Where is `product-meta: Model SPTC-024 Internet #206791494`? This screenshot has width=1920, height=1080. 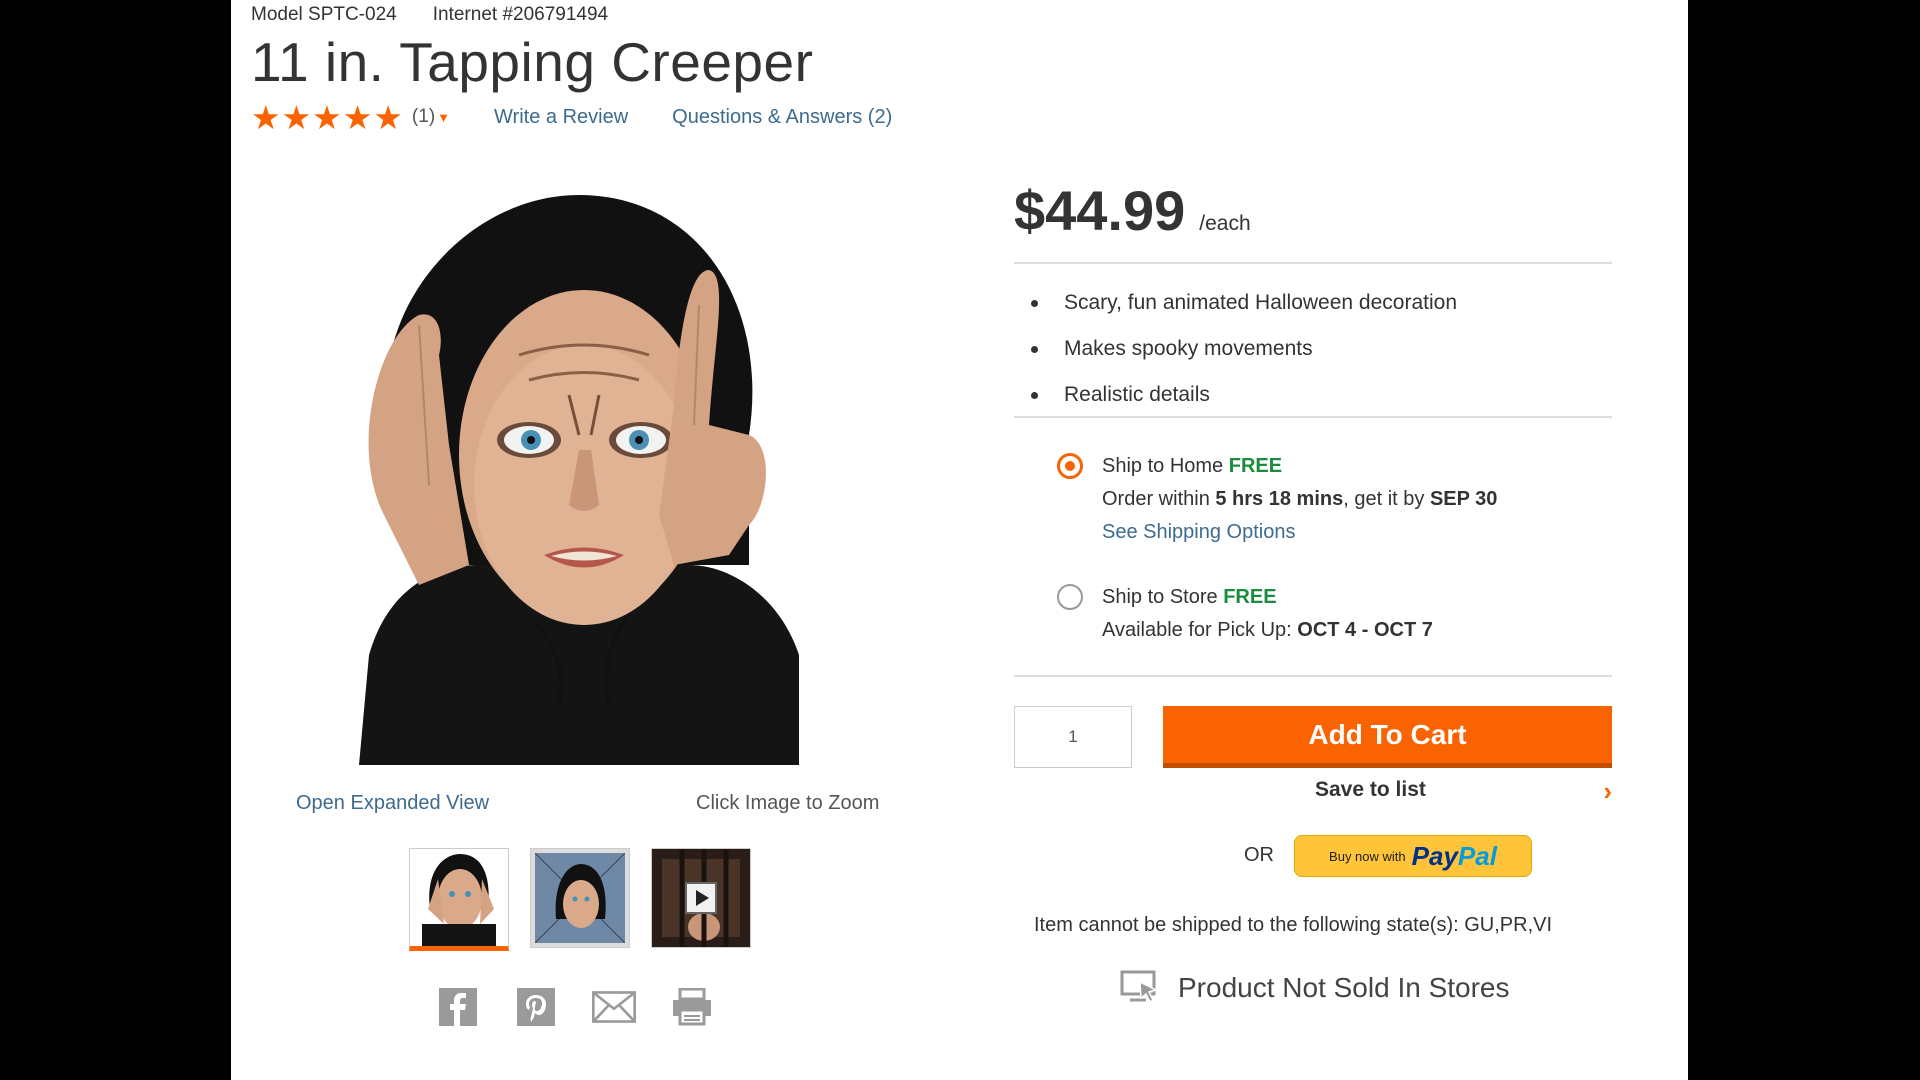 product-meta: Model SPTC-024 Internet #206791494 is located at coordinates (447, 15).